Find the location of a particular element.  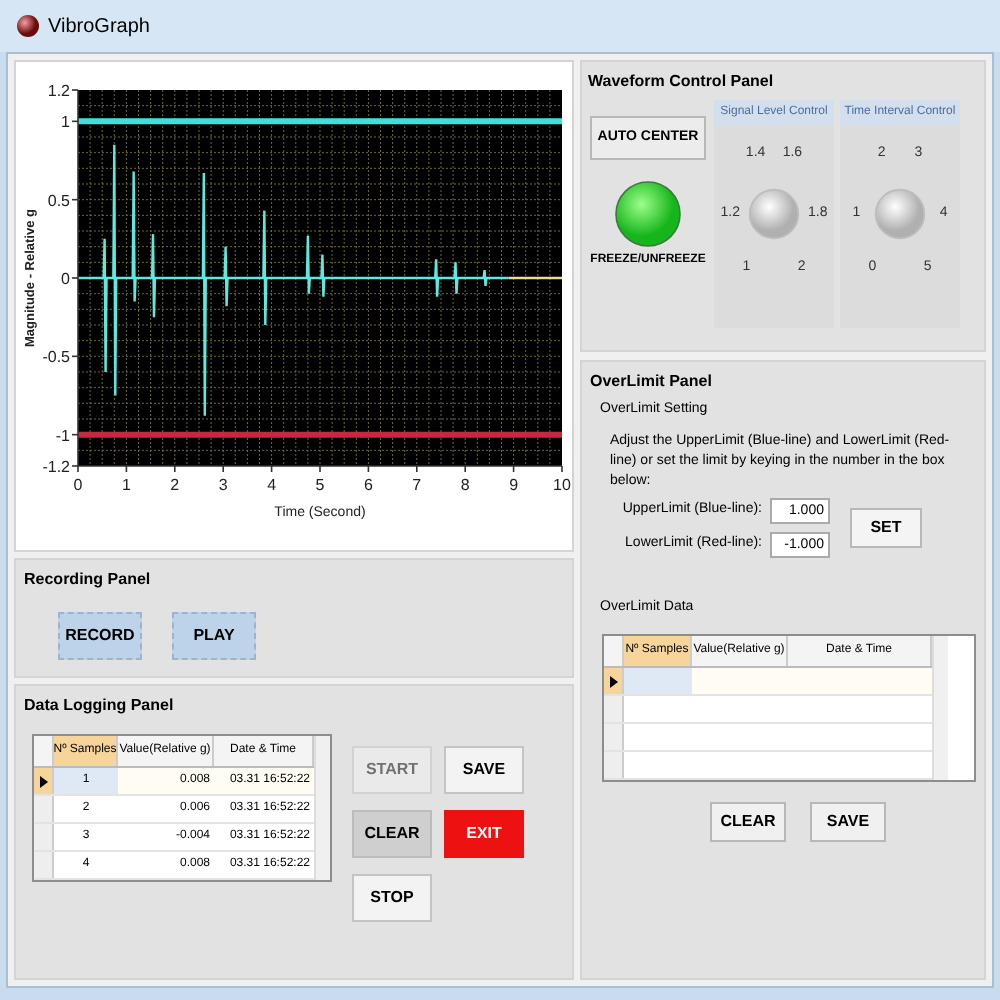

panel-title: Data Logging Panel is located at coordinates (100, 706).